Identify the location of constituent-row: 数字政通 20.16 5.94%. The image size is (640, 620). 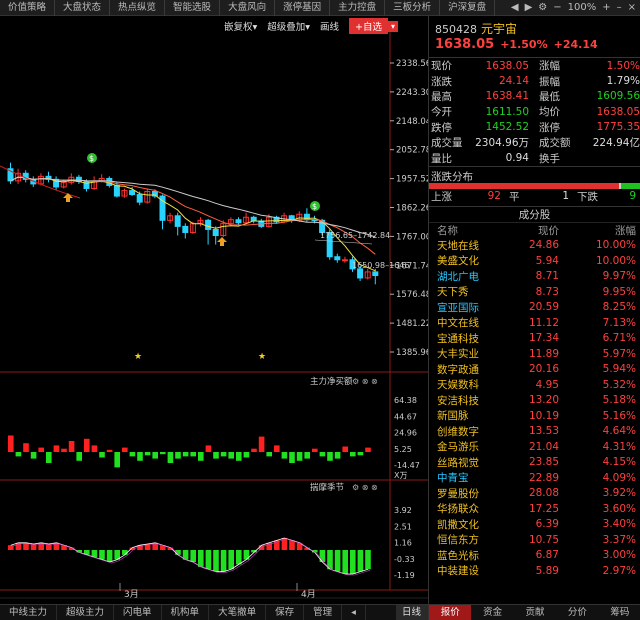
(534, 370).